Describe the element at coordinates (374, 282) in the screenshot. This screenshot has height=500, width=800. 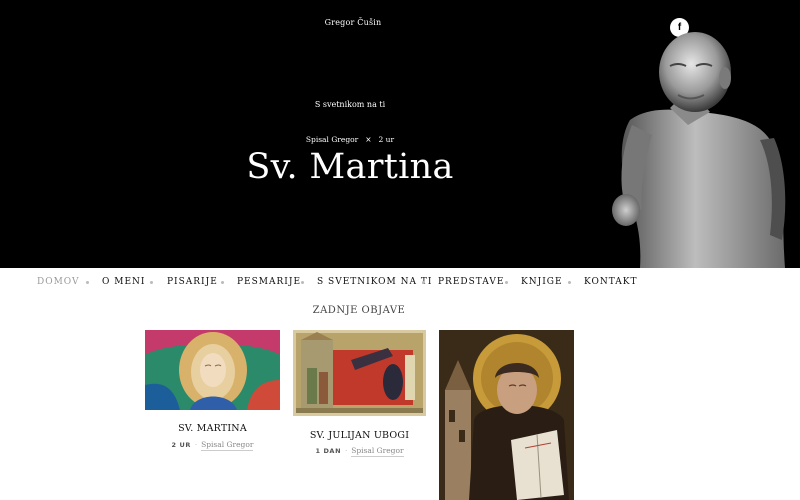
I see `nav-item-s-svetnikom-na-ti: S SVETNIKOM NA TI` at that location.